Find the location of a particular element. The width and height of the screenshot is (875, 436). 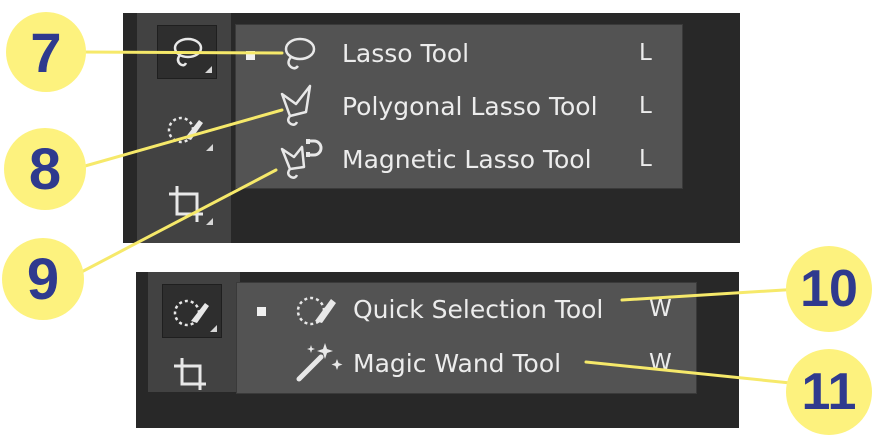

menu-item-lasso-tool: Lasso Tool L is located at coordinates (459, 55).